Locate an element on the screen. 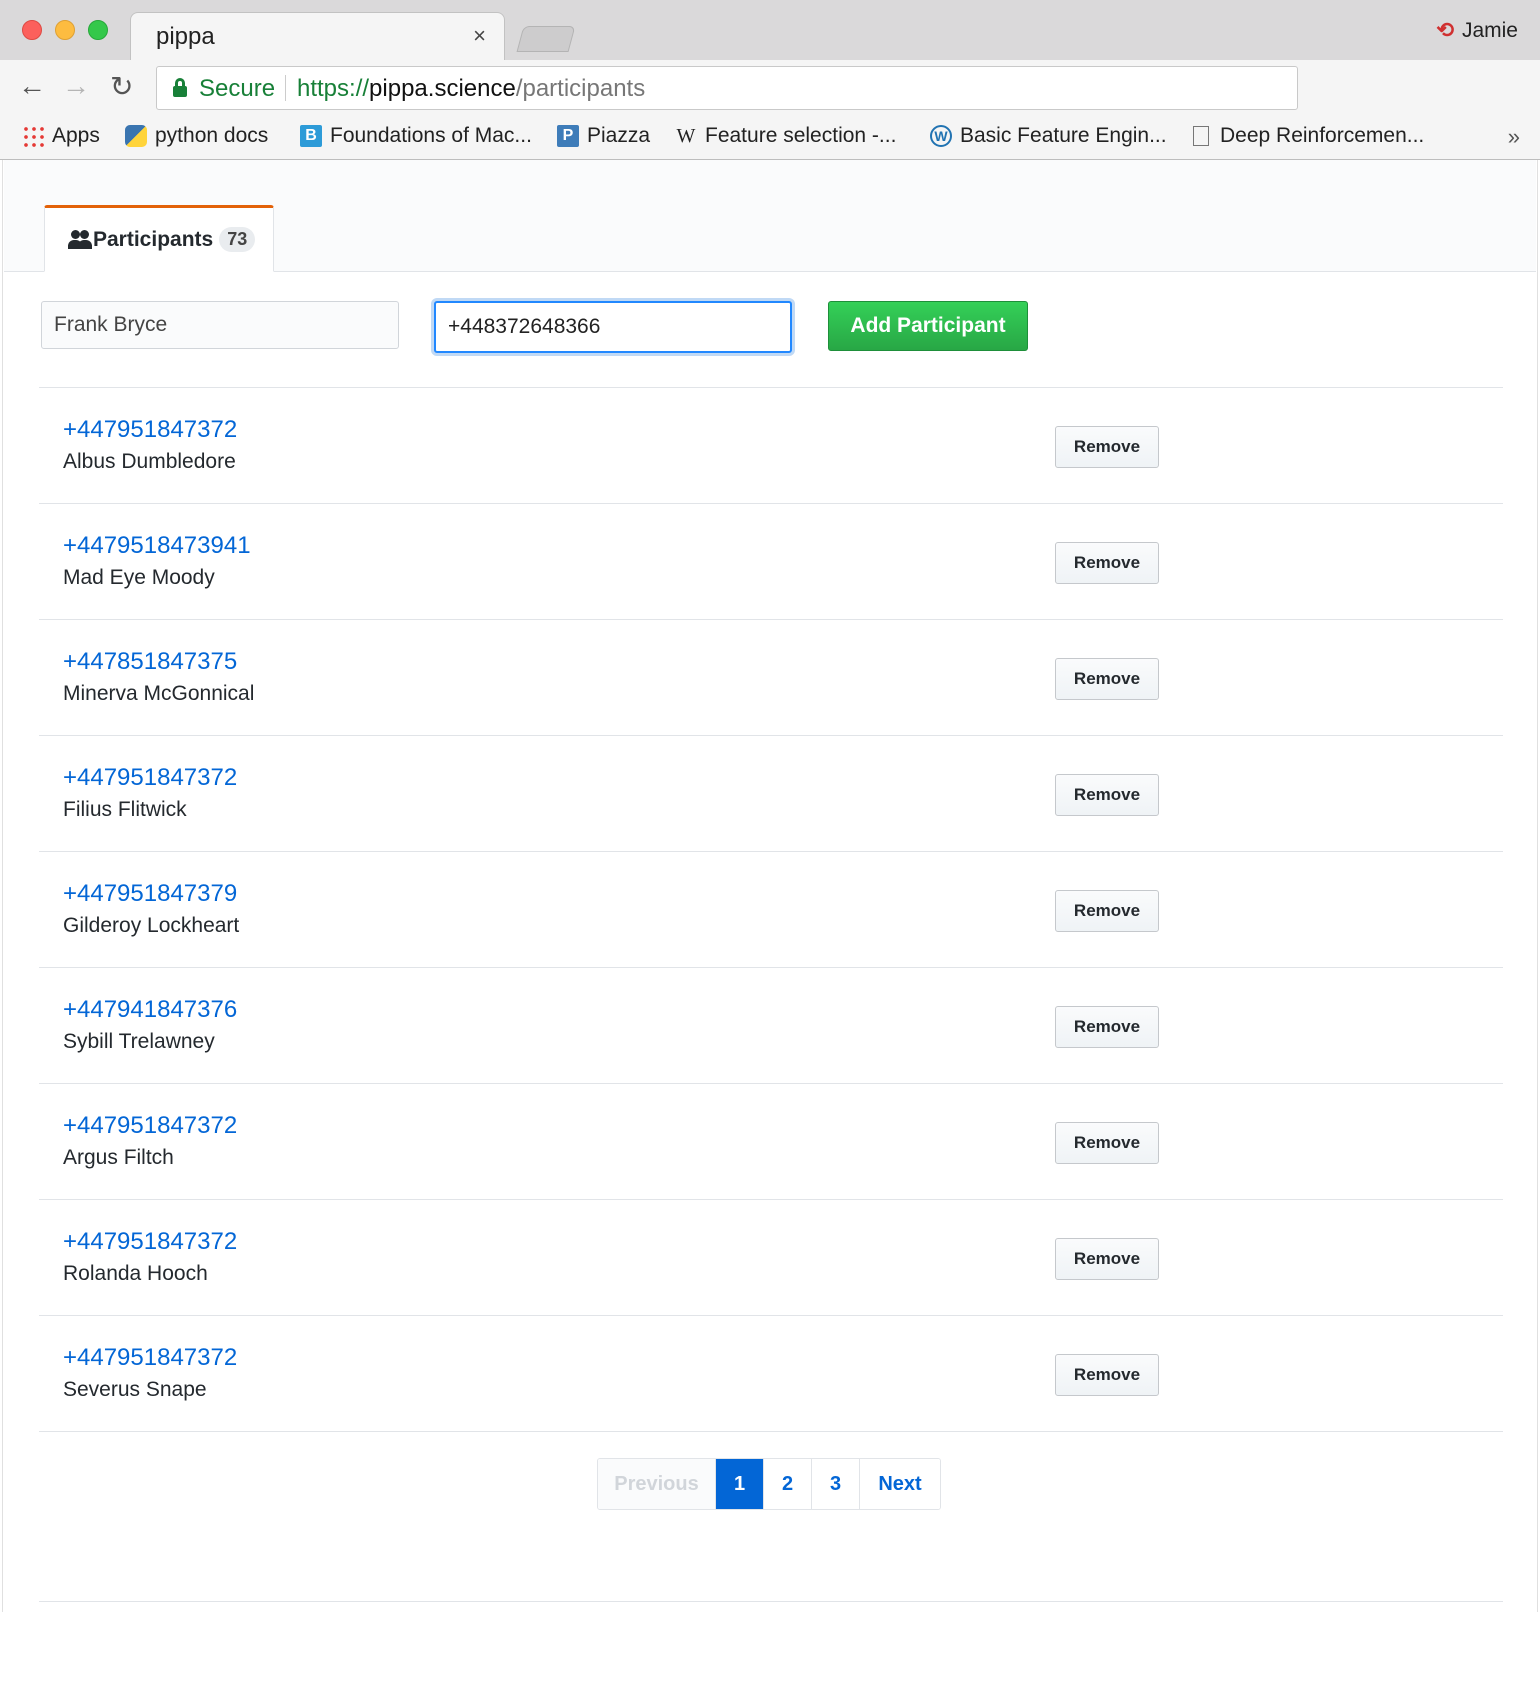 This screenshot has width=1540, height=1708. tab-participants-label: Participants is located at coordinates (153, 239).